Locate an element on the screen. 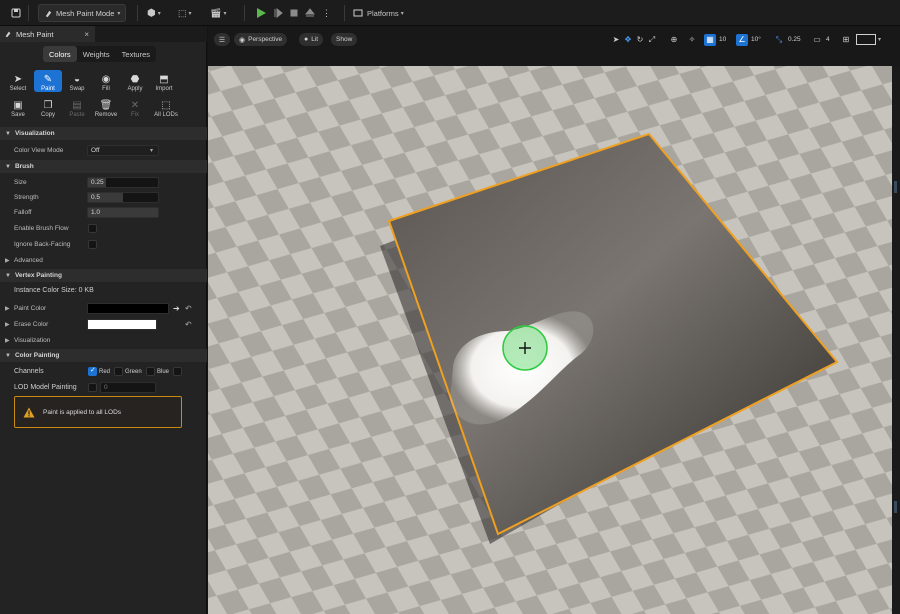 The width and height of the screenshot is (900, 614). eject-icon is located at coordinates (310, 13).